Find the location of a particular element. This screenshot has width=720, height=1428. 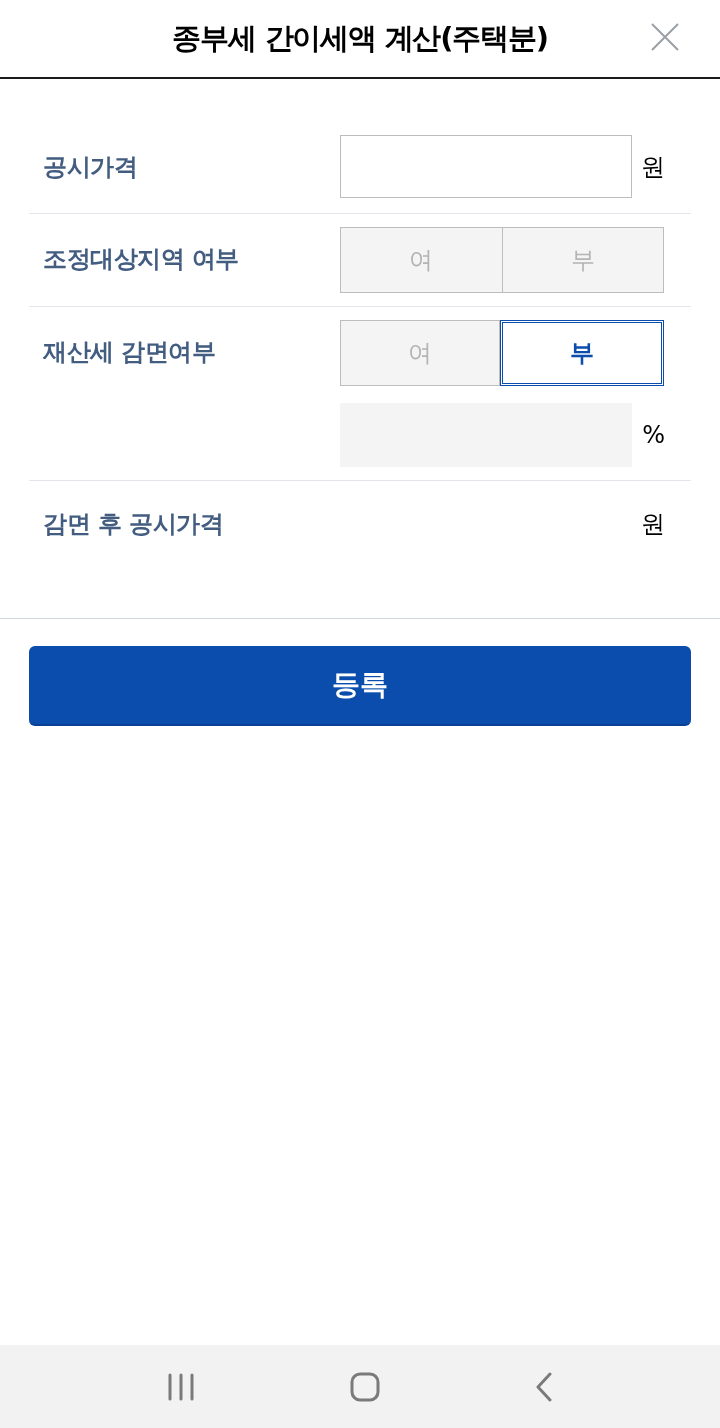

home-icon is located at coordinates (365, 1386).